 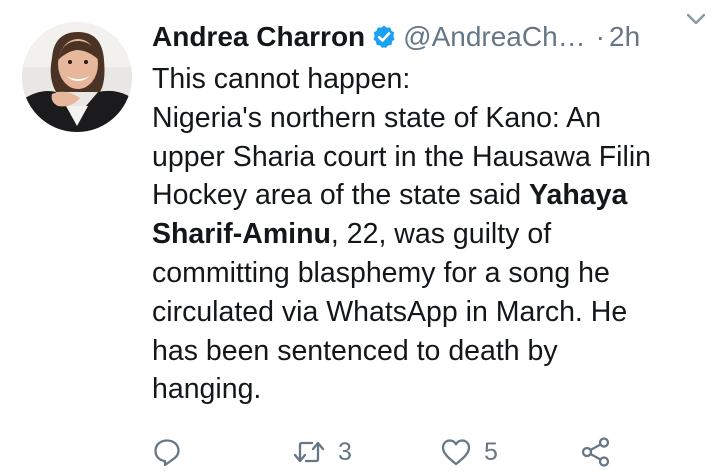 I want to click on reply-button, so click(x=167, y=452).